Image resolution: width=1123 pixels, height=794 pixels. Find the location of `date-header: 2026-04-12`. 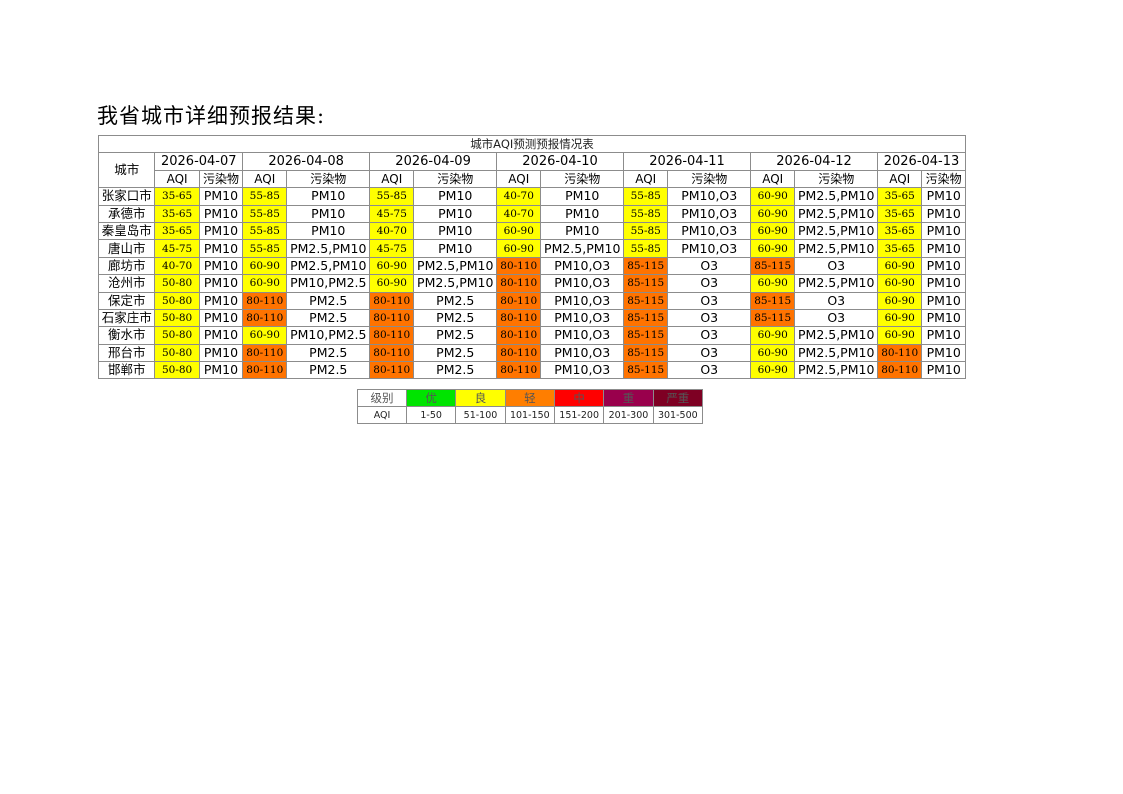

date-header: 2026-04-12 is located at coordinates (814, 161).